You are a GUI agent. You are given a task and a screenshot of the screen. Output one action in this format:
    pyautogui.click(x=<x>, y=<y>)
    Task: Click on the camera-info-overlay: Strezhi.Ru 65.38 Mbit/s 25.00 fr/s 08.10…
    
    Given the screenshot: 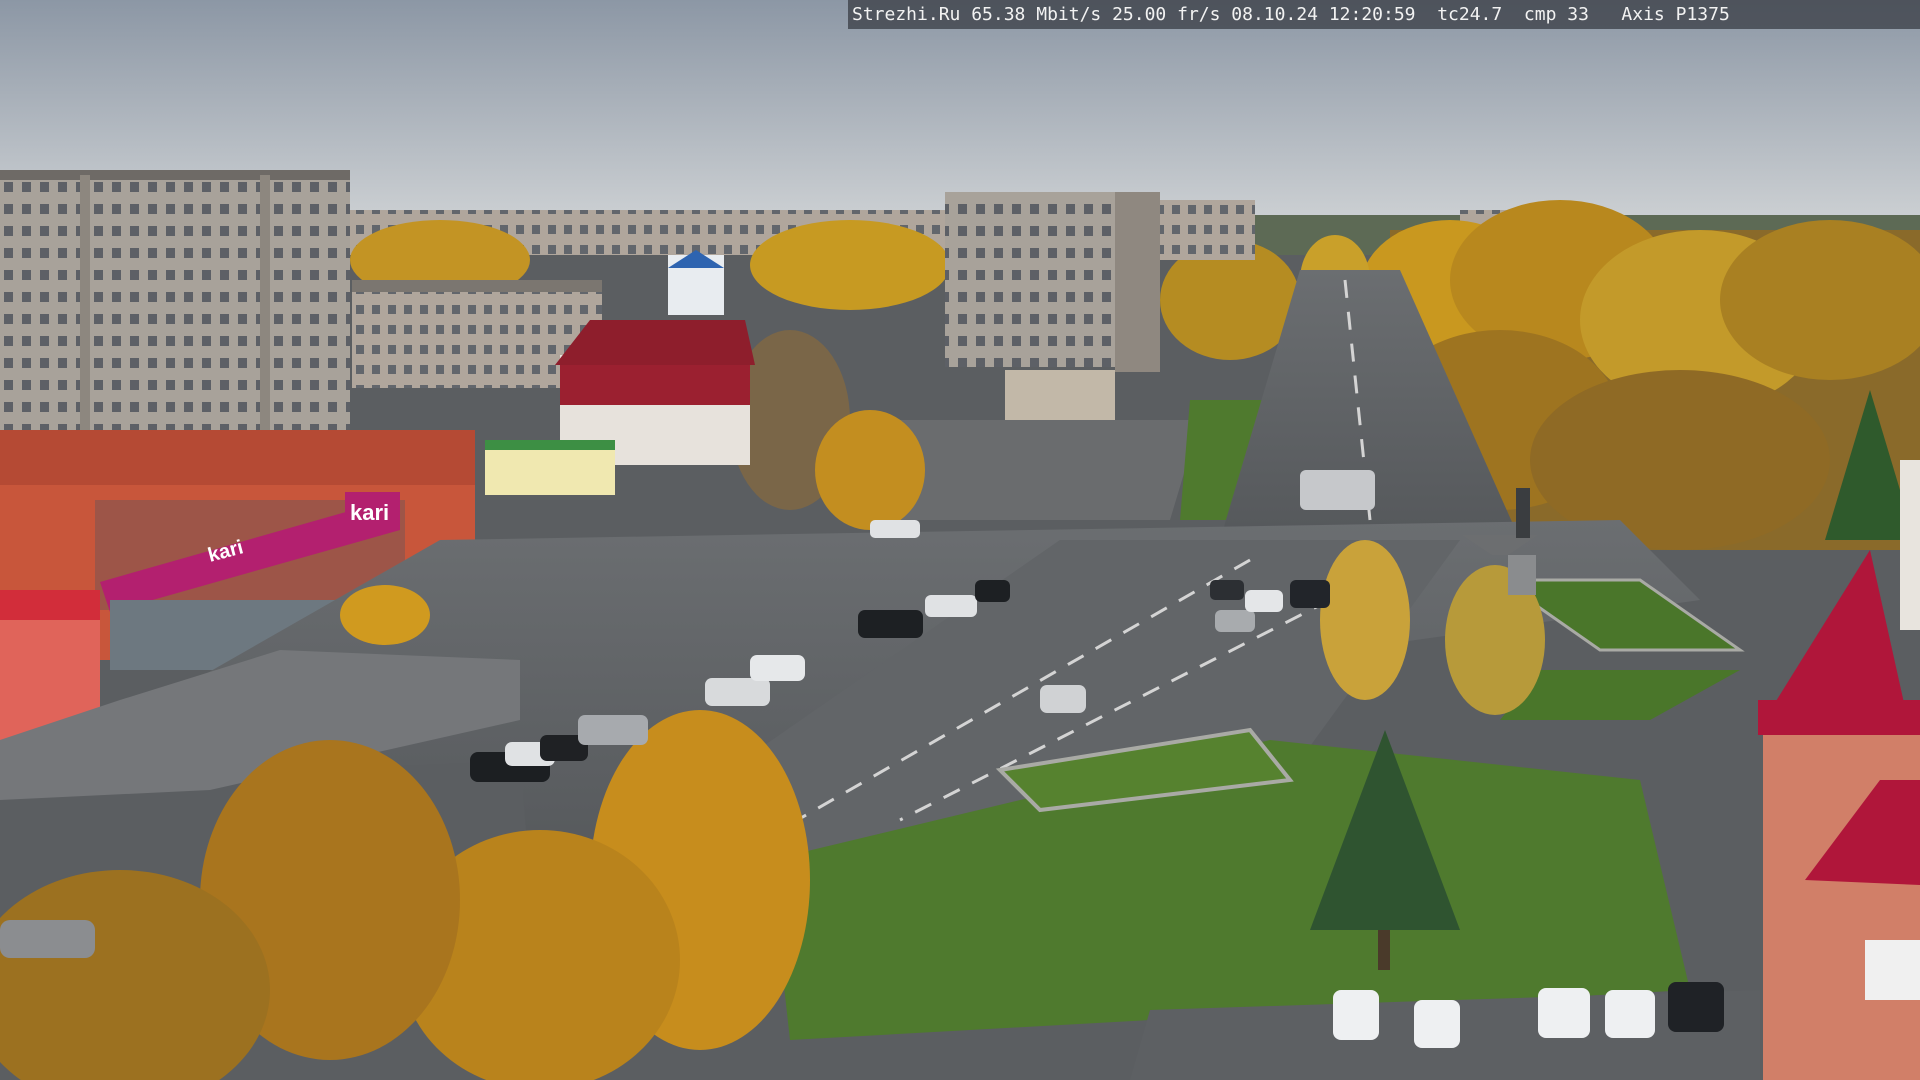 What is the action you would take?
    pyautogui.click(x=1384, y=14)
    